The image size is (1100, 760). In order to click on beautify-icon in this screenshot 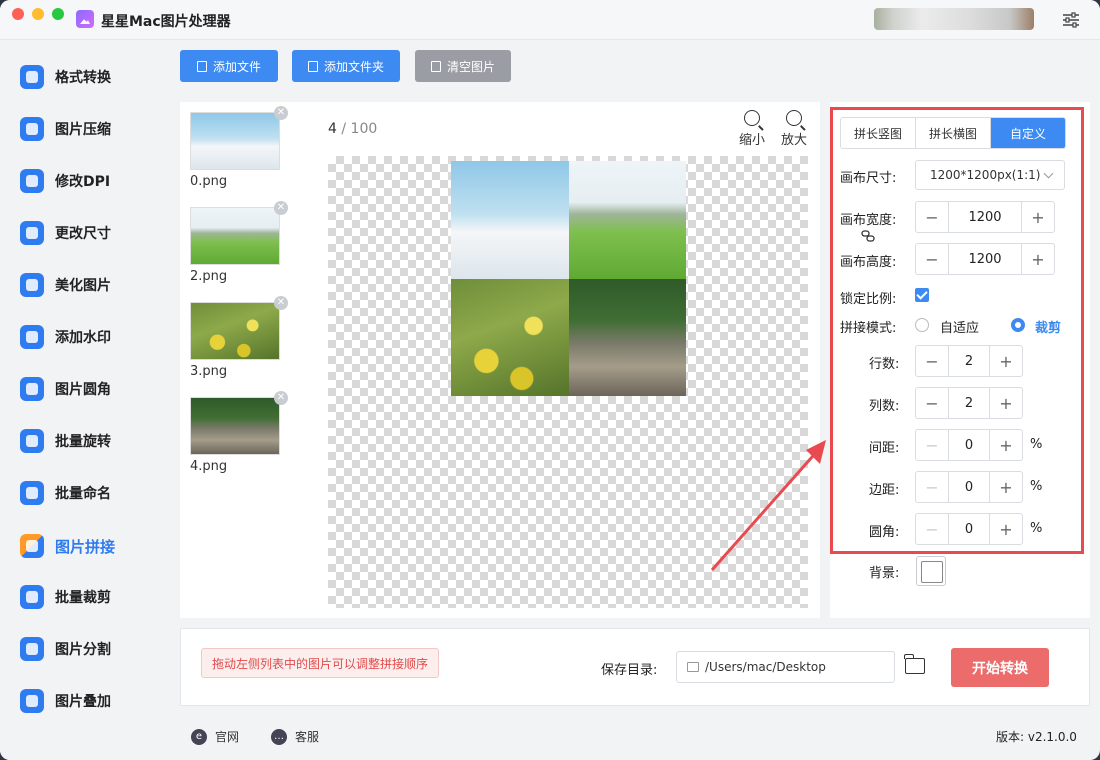, I will do `click(32, 285)`.